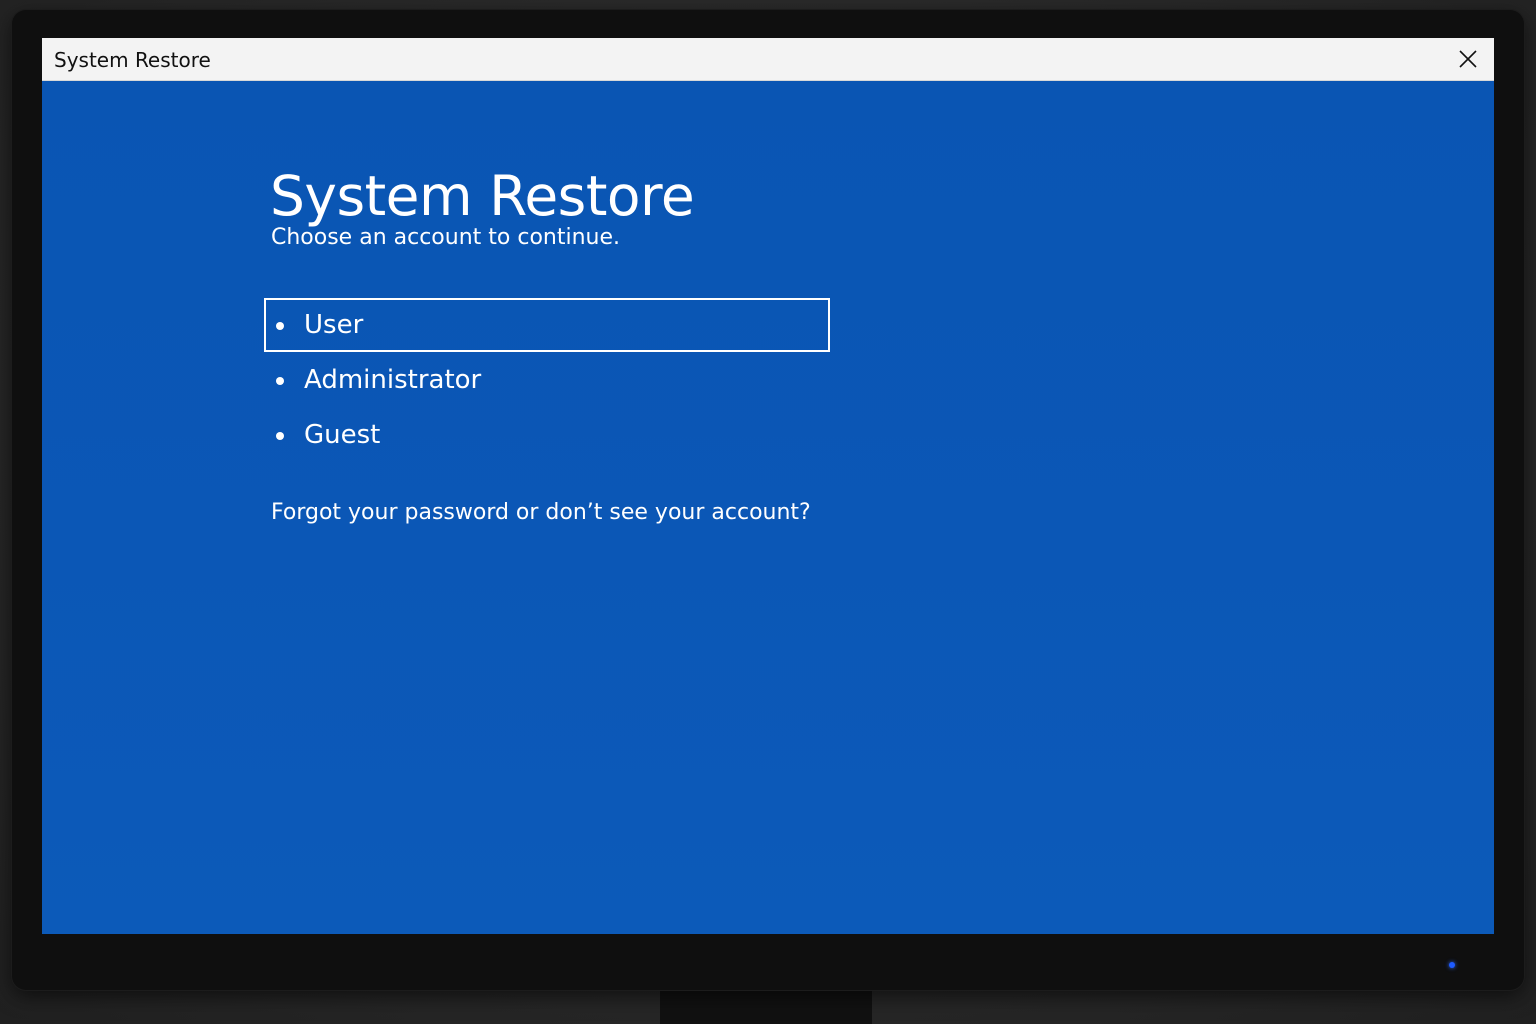 Image resolution: width=1536 pixels, height=1024 pixels. I want to click on window-titlebar: System Restore, so click(768, 59).